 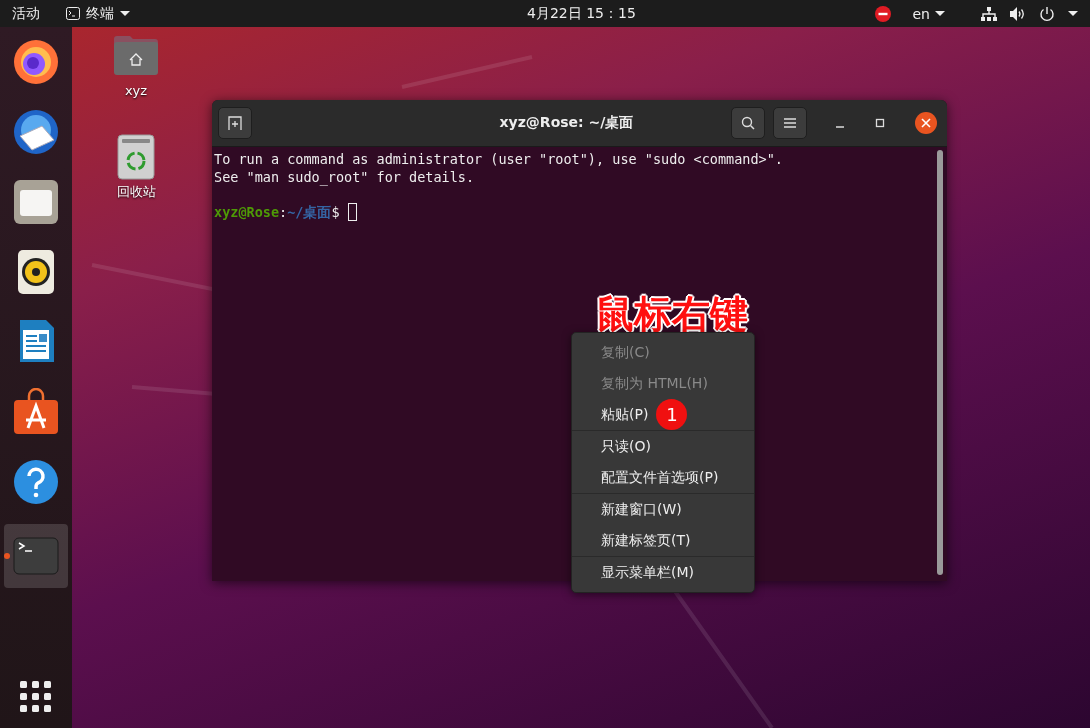 I want to click on menu-button, so click(x=790, y=123).